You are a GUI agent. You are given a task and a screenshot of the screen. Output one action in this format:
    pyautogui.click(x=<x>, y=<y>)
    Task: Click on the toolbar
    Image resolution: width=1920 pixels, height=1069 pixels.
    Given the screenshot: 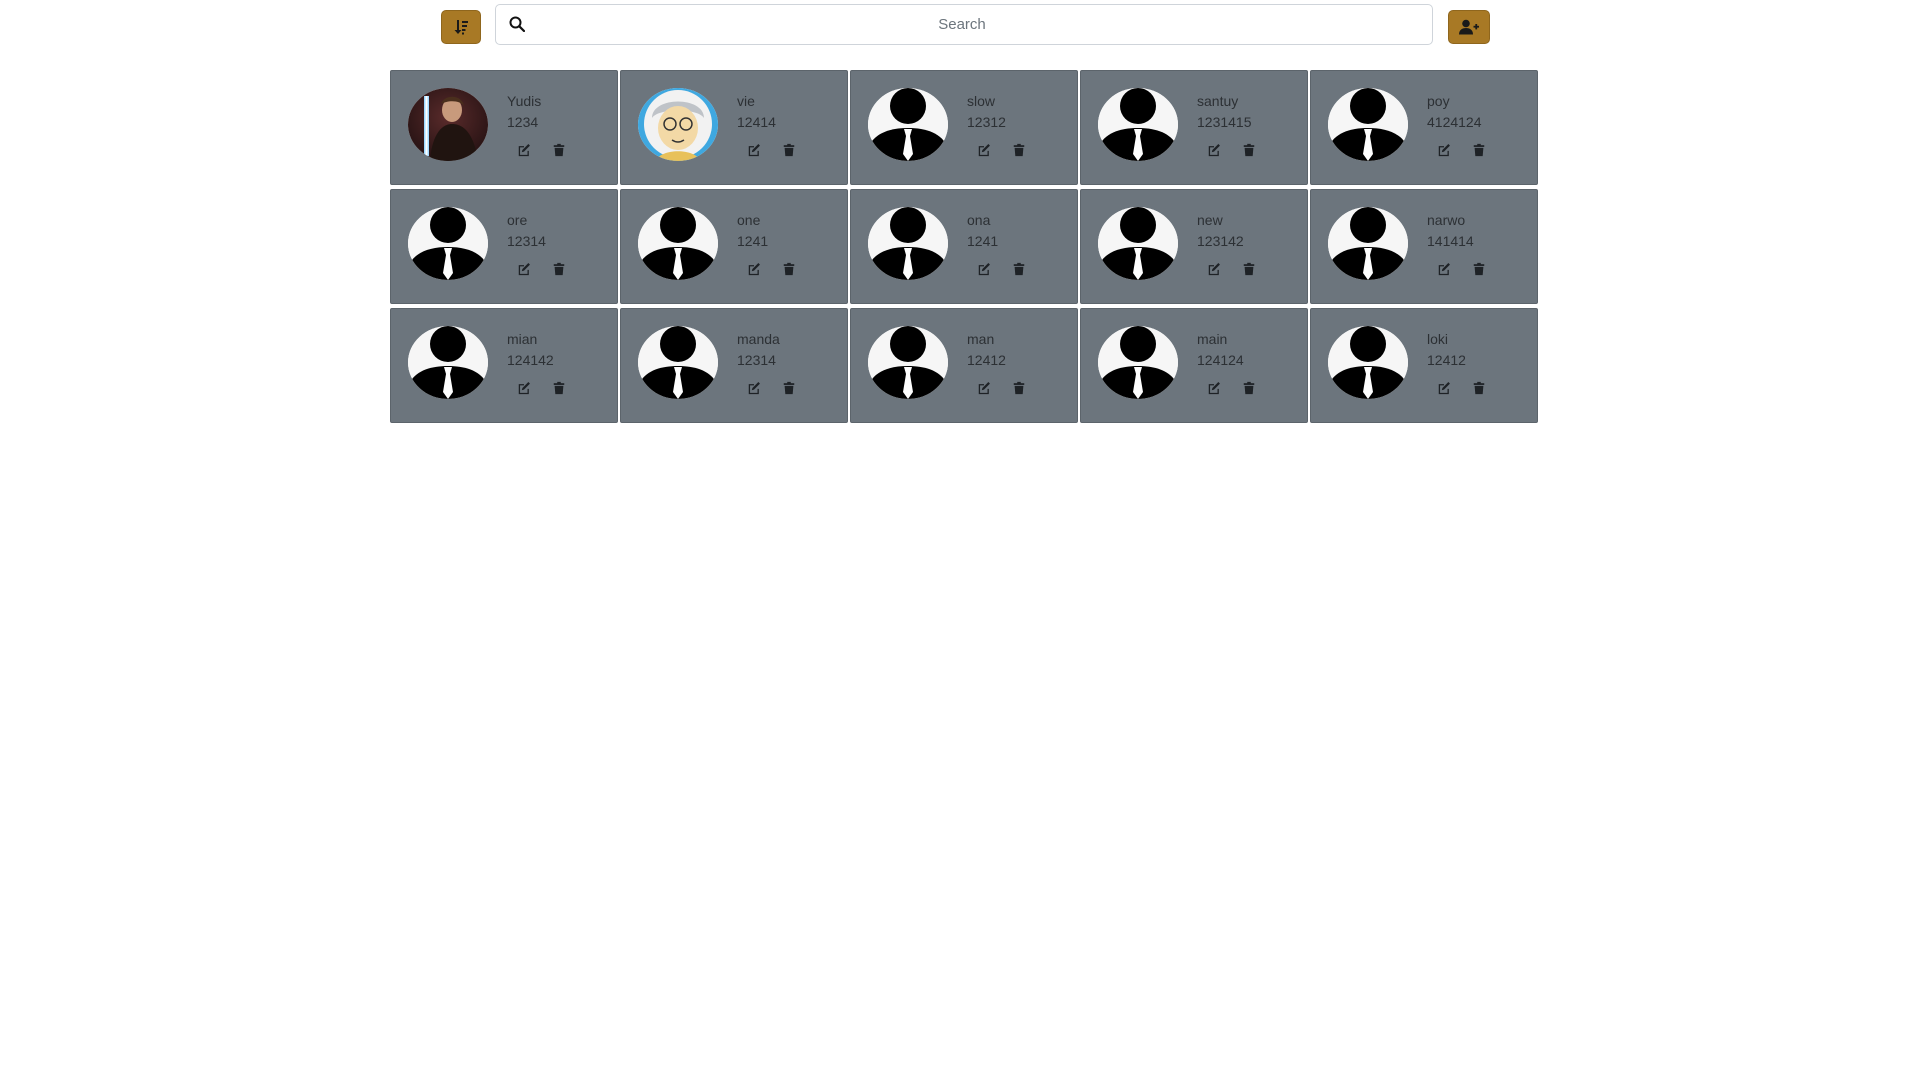 What is the action you would take?
    pyautogui.click(x=960, y=30)
    